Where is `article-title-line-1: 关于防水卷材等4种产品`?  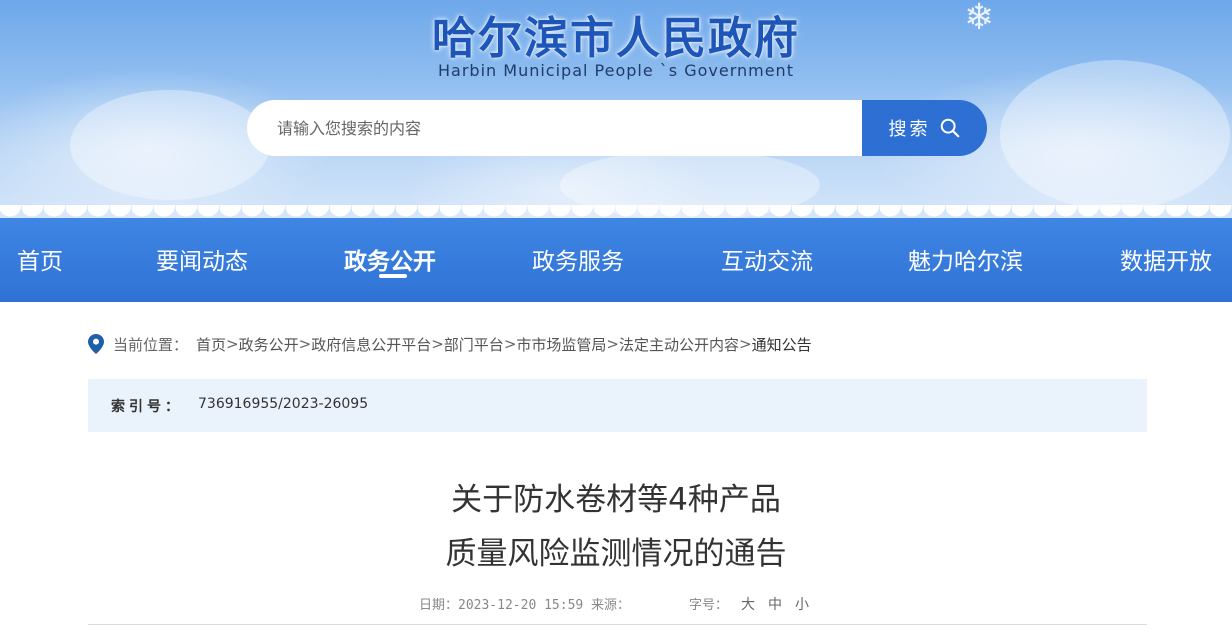
article-title-line-1: 关于防水卷材等4种产品 is located at coordinates (616, 500).